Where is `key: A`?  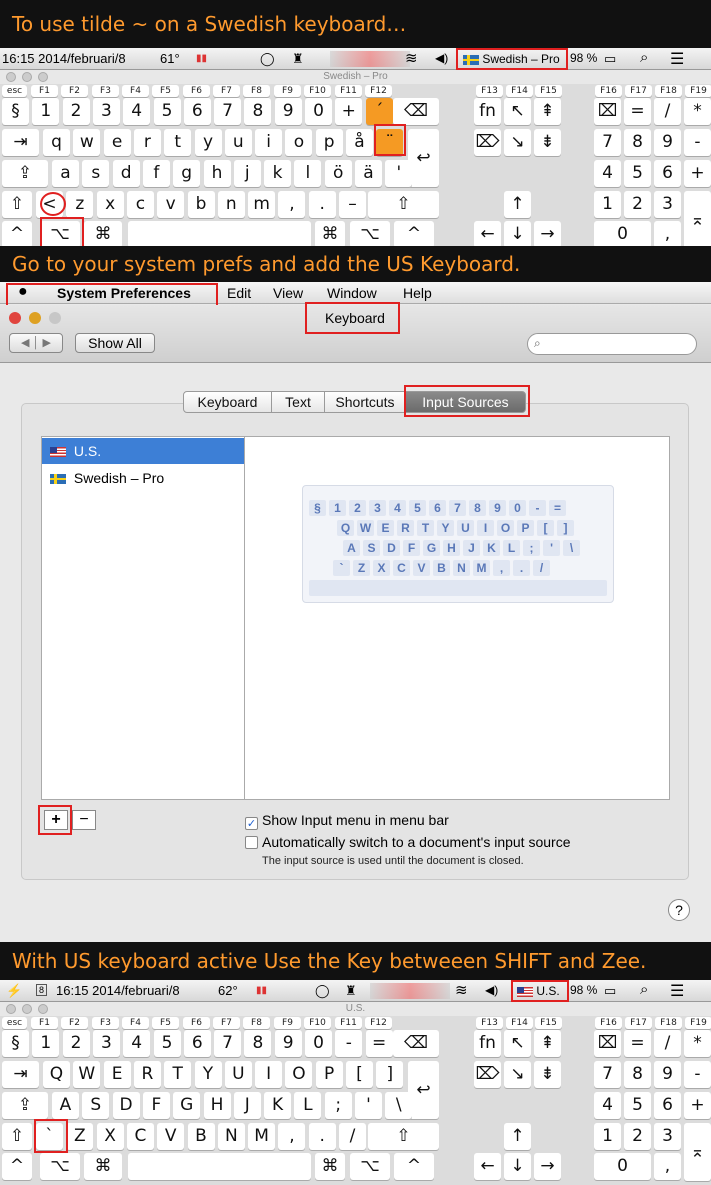 key: A is located at coordinates (65, 1105).